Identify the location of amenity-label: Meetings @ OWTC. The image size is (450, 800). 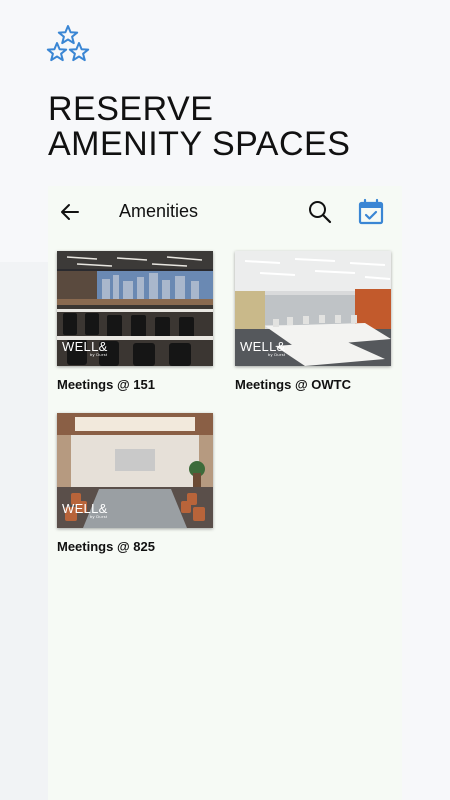
(293, 384).